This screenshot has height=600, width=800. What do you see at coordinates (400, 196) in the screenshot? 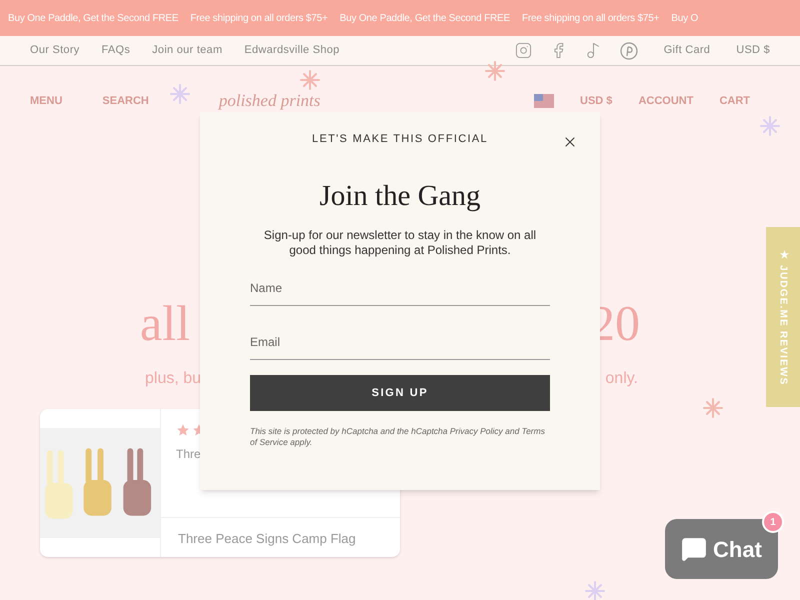
I see `modal-title: Join the Gang` at bounding box center [400, 196].